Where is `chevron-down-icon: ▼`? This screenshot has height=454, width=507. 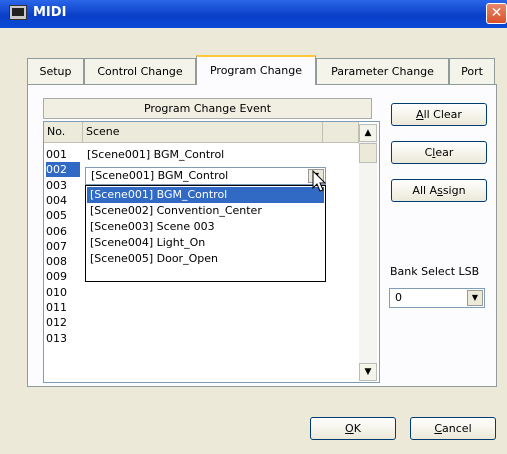
chevron-down-icon: ▼ is located at coordinates (475, 298).